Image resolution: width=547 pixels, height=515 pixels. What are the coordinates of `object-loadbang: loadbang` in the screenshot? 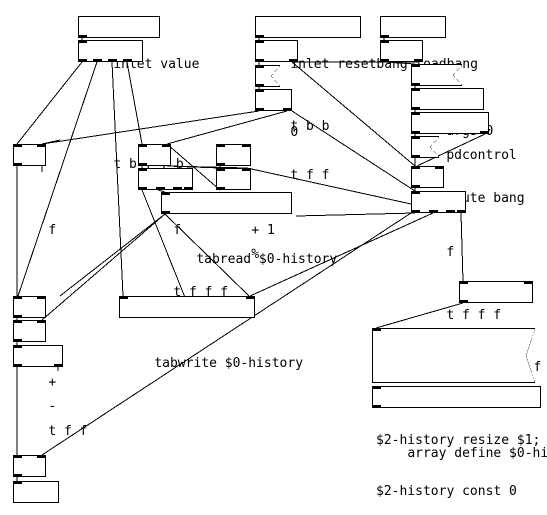 It's located at (429, 44).